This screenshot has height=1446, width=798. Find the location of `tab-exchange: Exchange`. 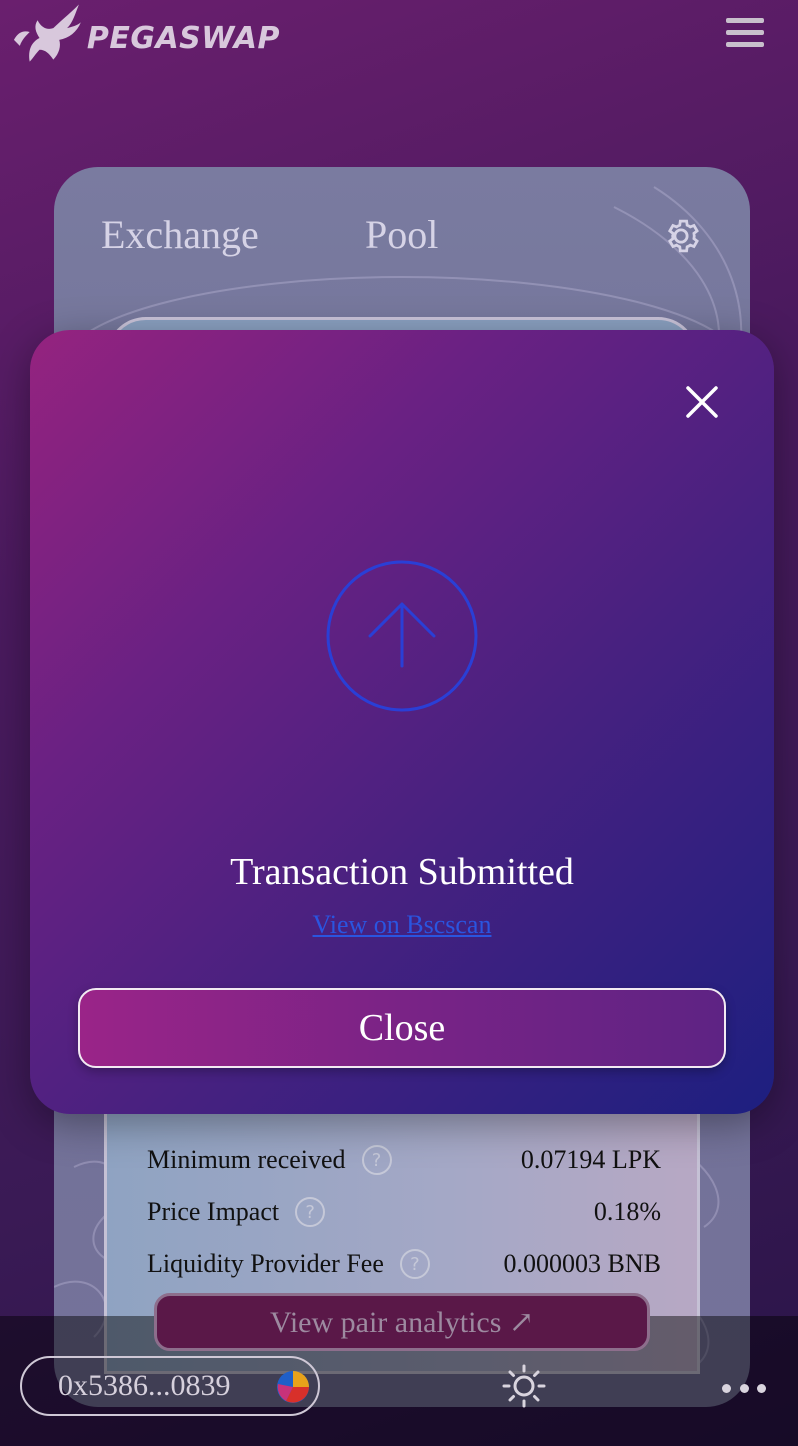

tab-exchange: Exchange is located at coordinates (180, 234).